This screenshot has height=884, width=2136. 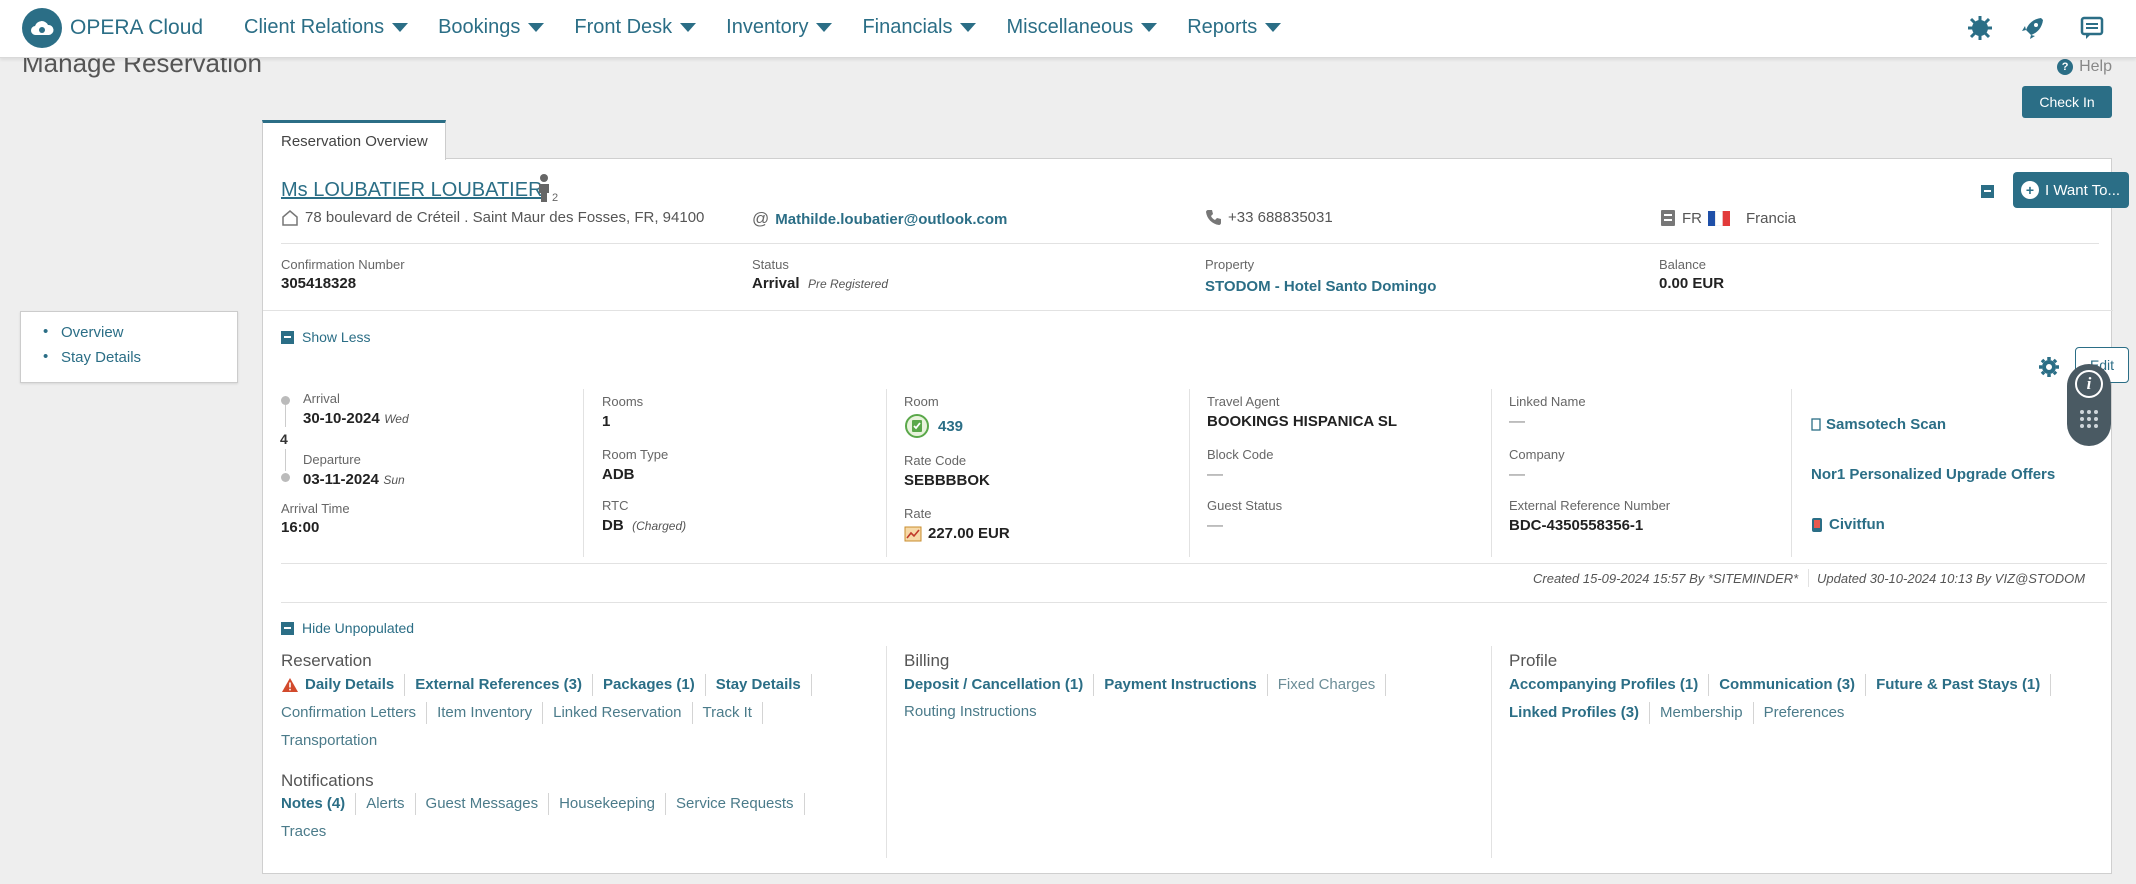 What do you see at coordinates (491, 27) in the screenshot?
I see `menu-bookings: Bookings` at bounding box center [491, 27].